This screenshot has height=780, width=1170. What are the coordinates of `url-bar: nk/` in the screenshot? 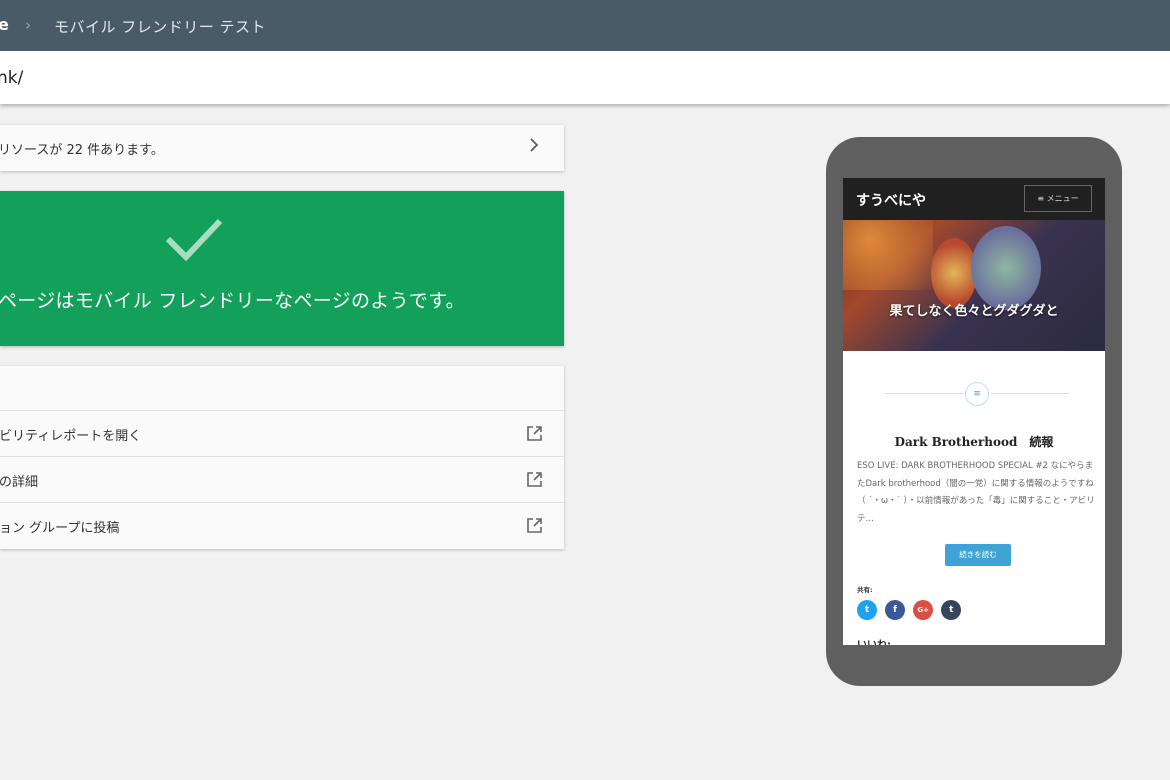 It's located at (585, 77).